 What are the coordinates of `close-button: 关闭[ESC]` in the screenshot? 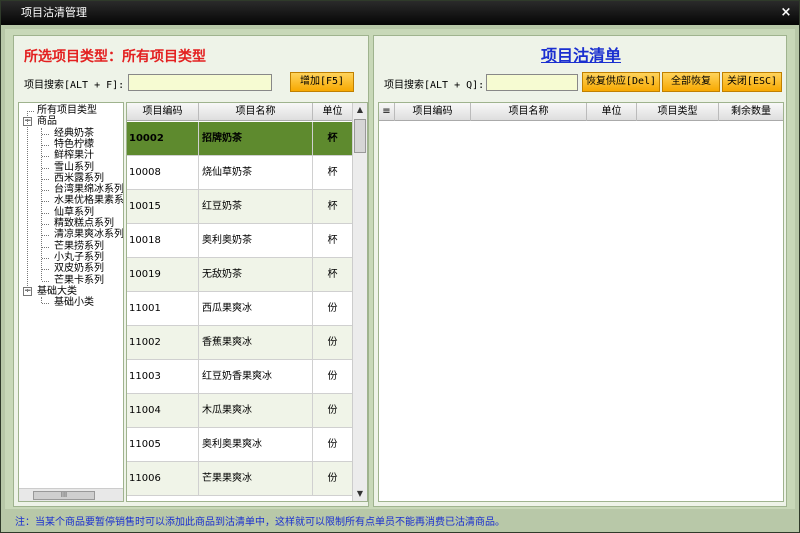 It's located at (752, 82).